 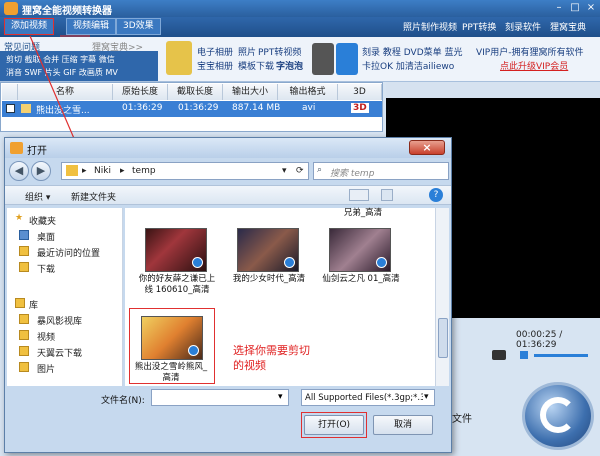 What do you see at coordinates (46, 370) in the screenshot?
I see `nav-pictures-label: 图片` at bounding box center [46, 370].